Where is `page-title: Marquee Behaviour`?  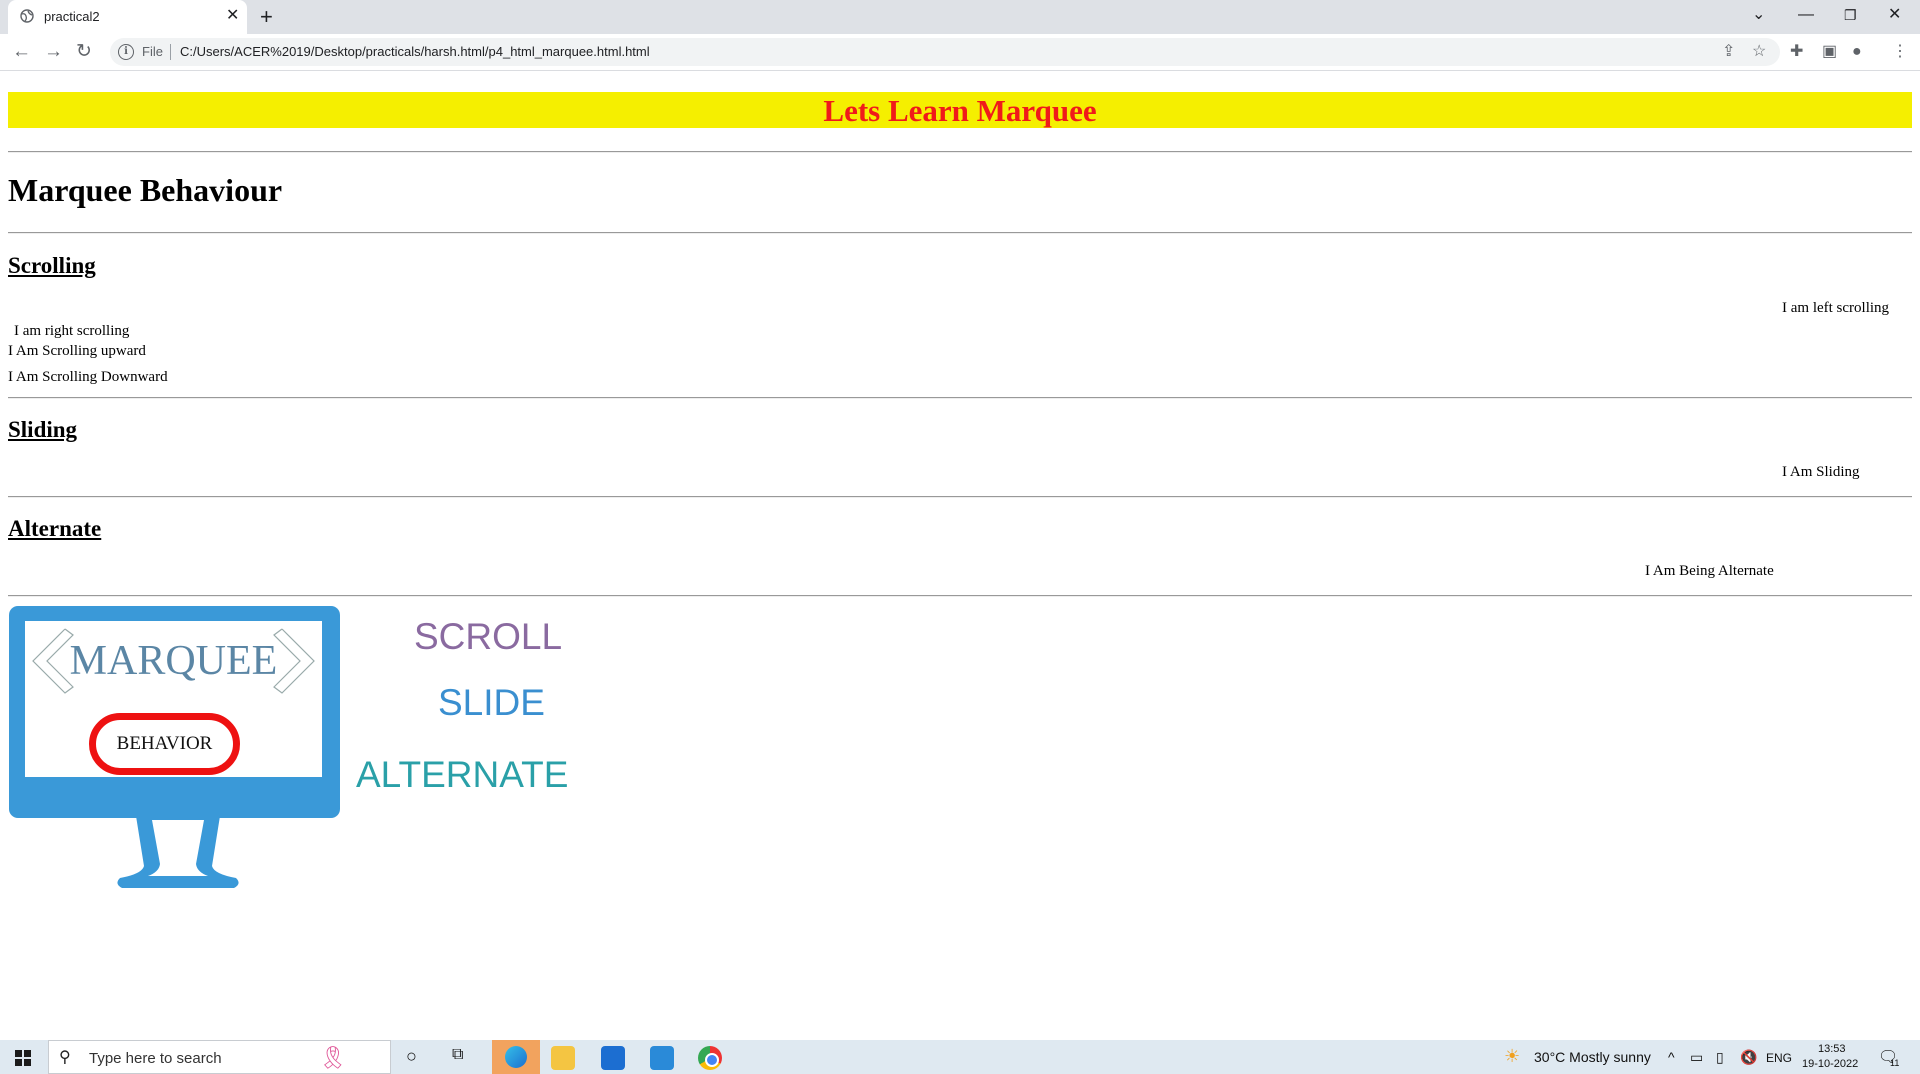
page-title: Marquee Behaviour is located at coordinates (145, 190).